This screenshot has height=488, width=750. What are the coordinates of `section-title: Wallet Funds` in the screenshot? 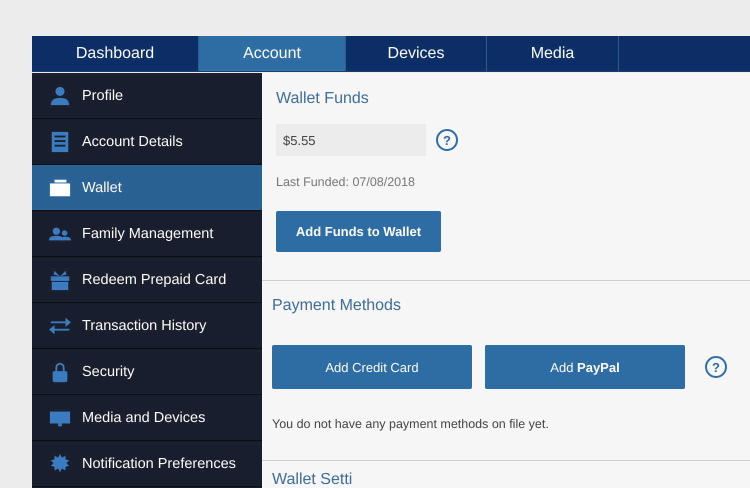 It's located at (323, 99).